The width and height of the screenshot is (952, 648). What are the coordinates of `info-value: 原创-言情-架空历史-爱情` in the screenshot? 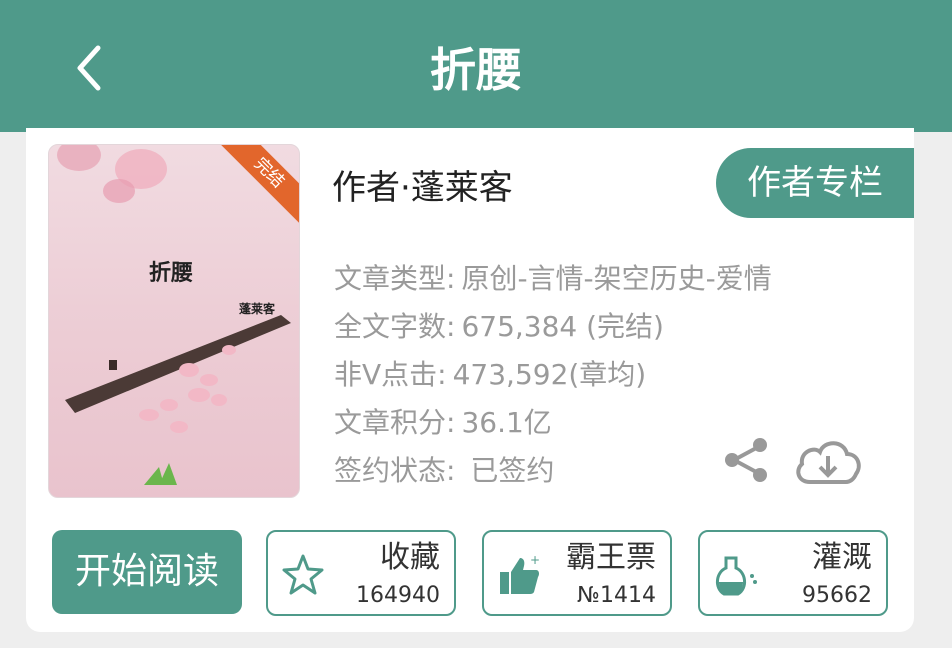 It's located at (616, 278).